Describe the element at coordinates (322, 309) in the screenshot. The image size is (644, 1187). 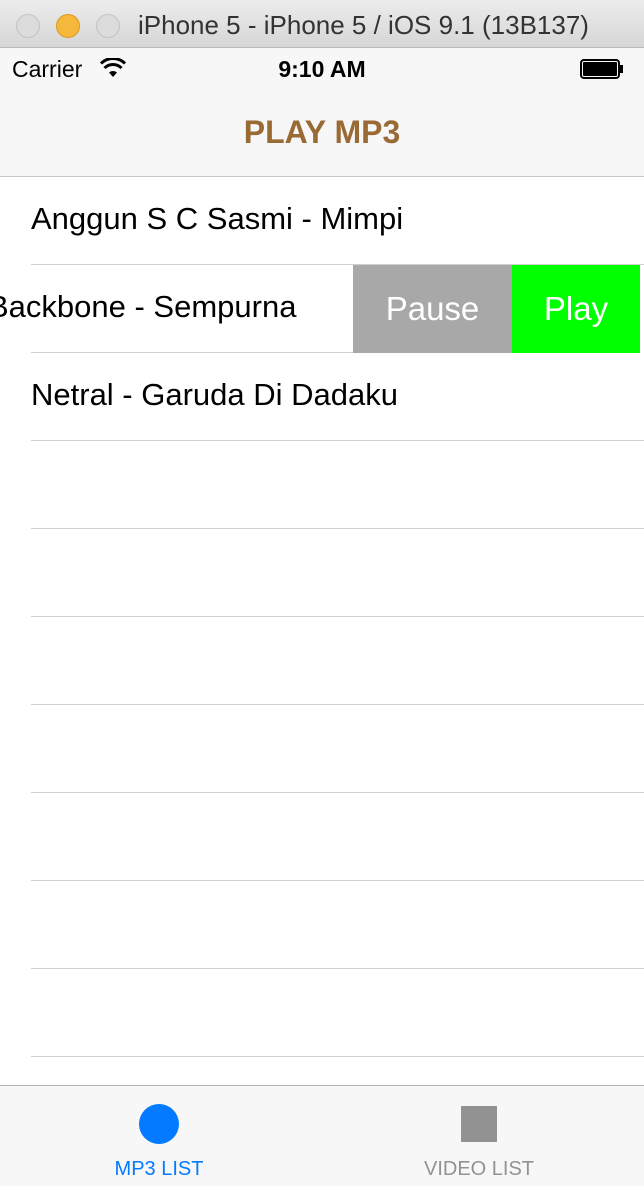
I see `song-row-swiped: Backbone - Sempurna Pause Play` at that location.